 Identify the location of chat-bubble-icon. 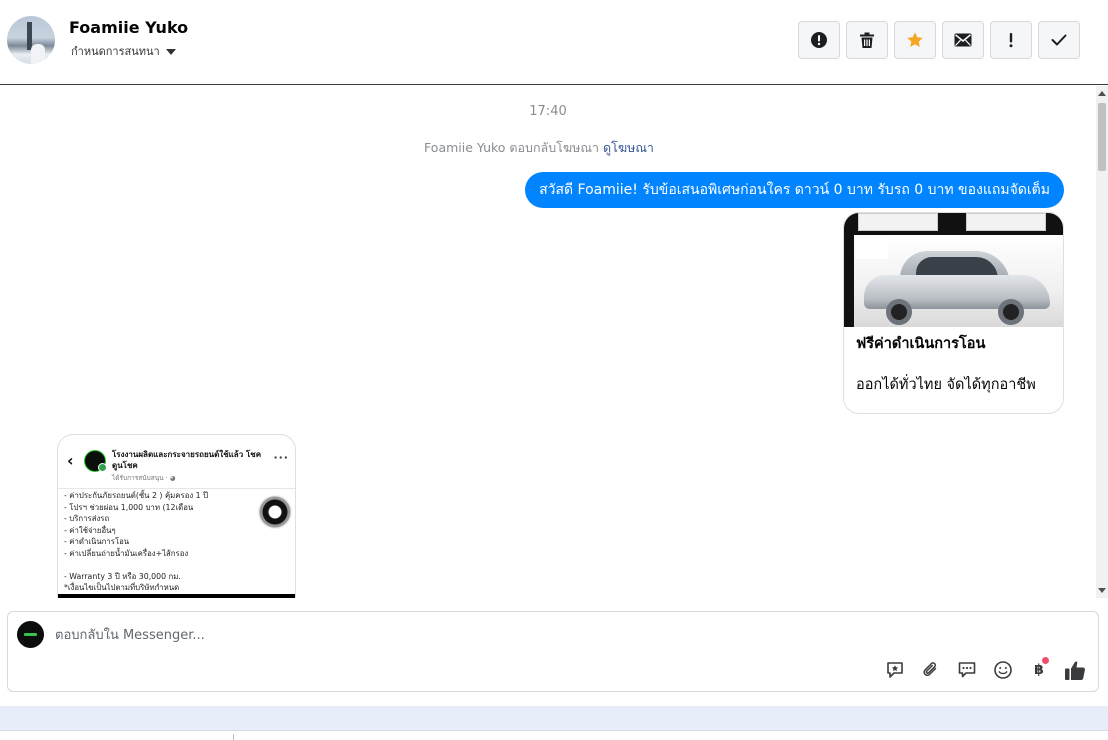
(967, 670).